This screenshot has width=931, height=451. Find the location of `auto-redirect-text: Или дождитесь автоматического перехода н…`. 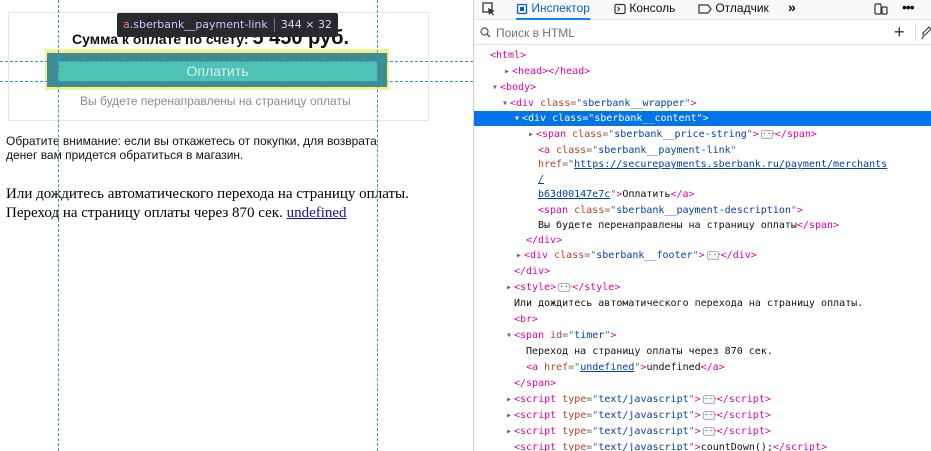

auto-redirect-text: Или дождитесь автоматического перехода н… is located at coordinates (207, 204).